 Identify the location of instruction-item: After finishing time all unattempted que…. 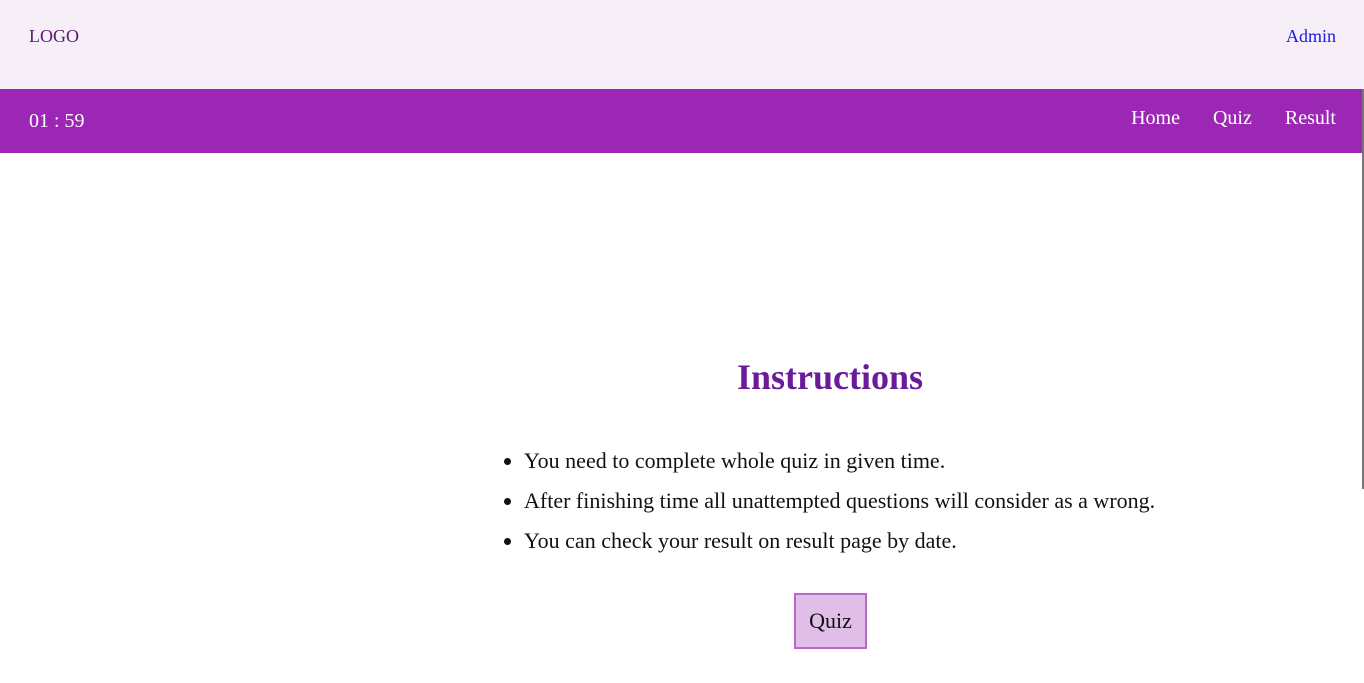
(839, 501).